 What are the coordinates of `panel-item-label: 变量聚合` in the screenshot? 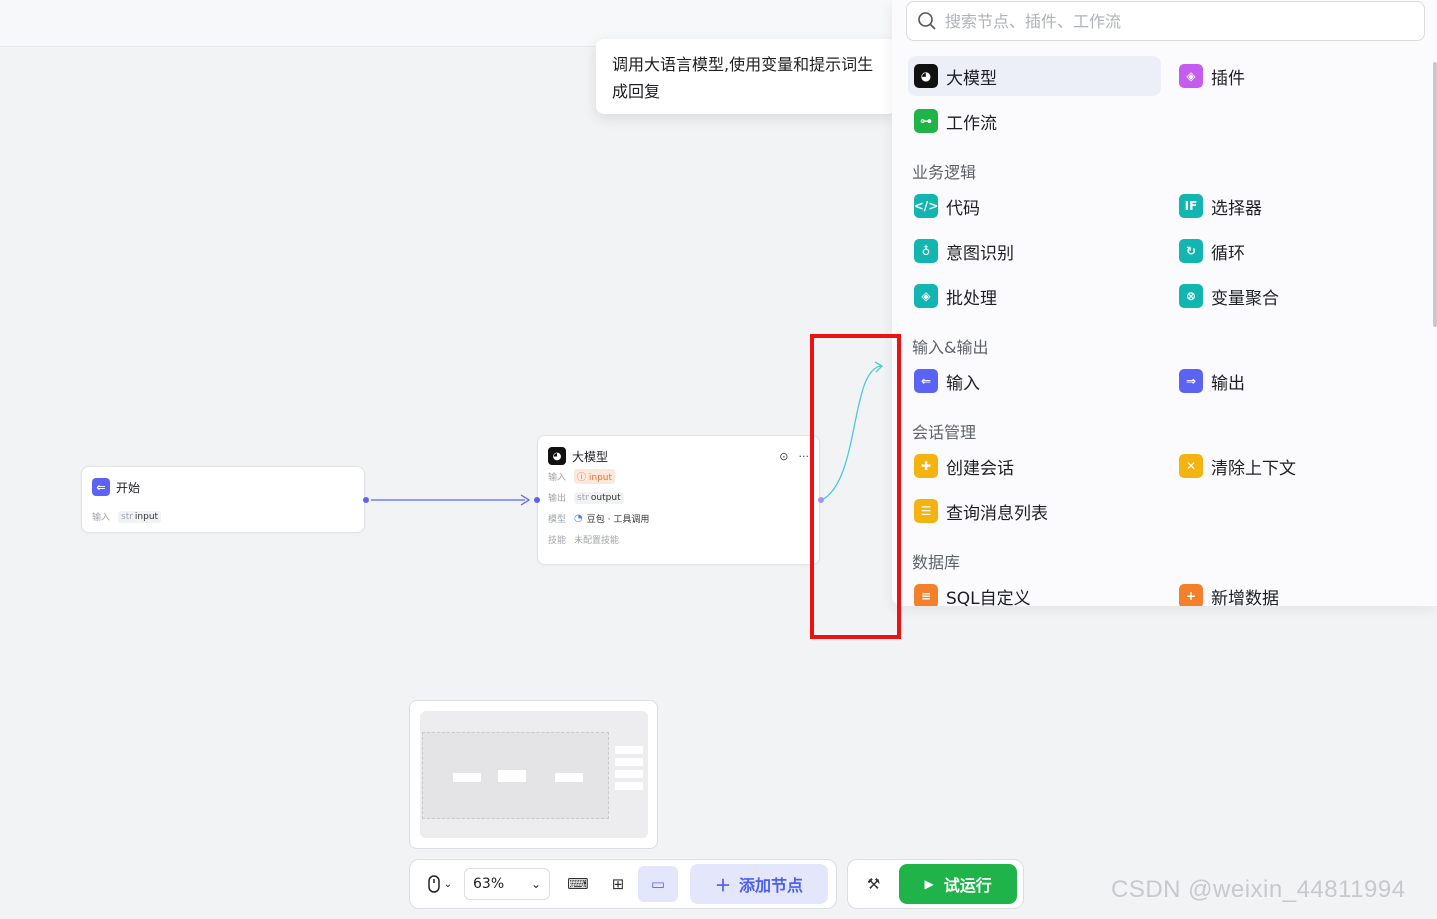 It's located at (1245, 298).